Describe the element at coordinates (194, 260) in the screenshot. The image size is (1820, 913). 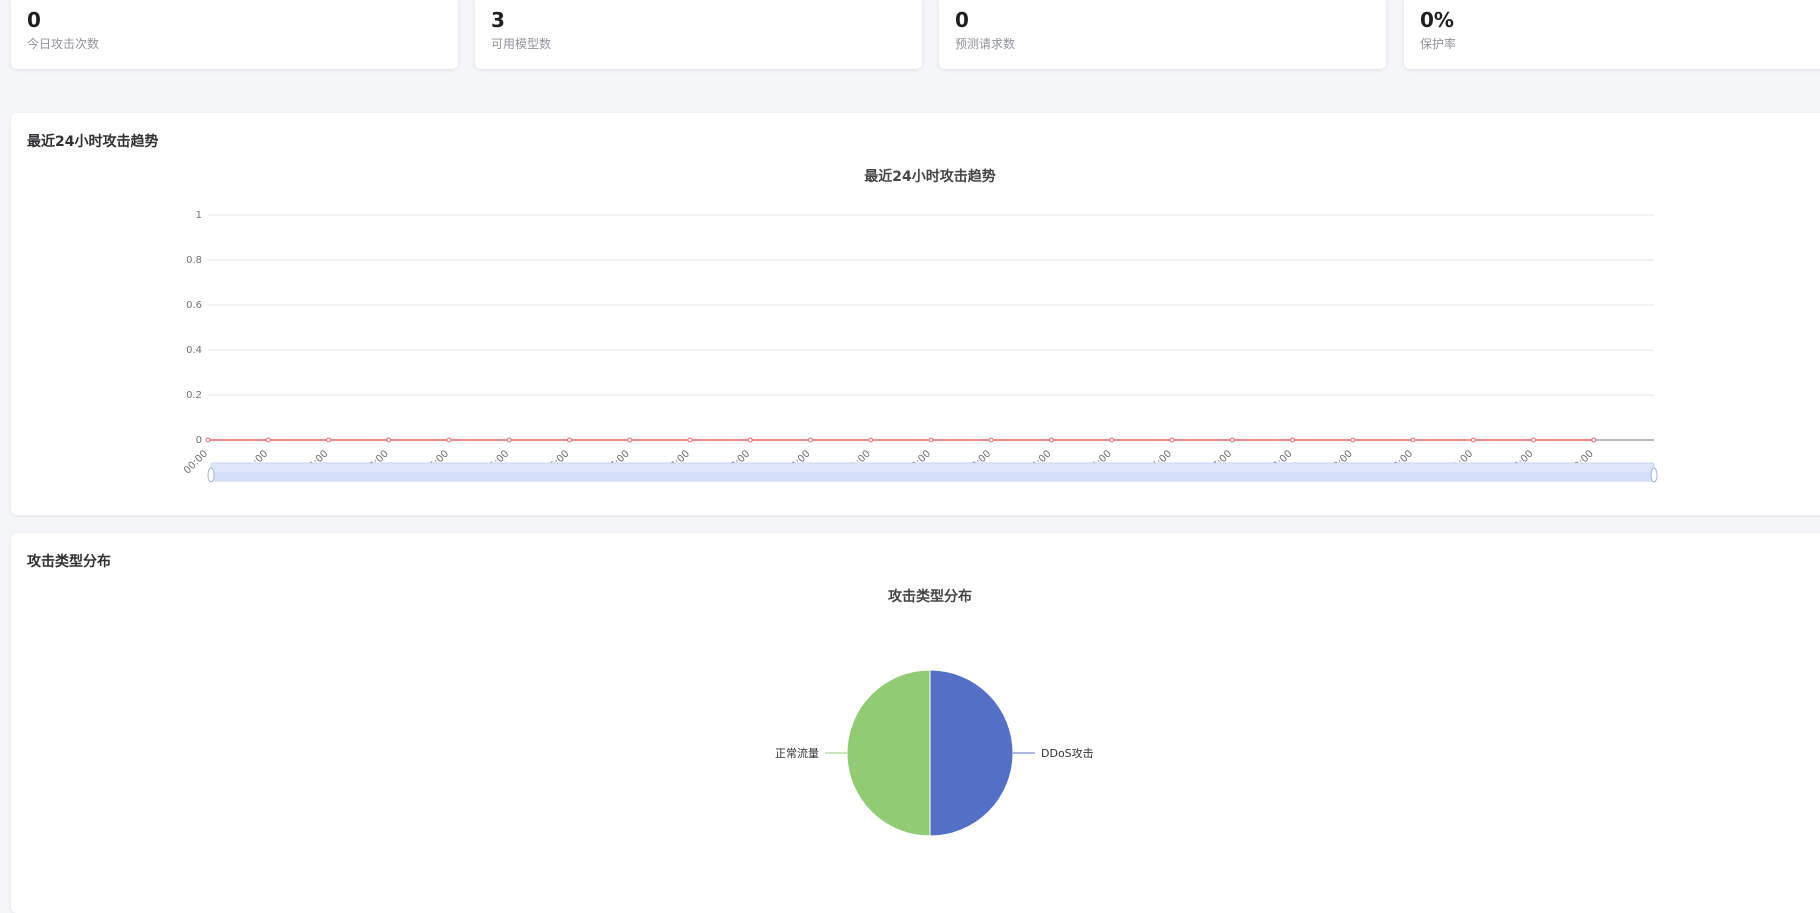
I see `y-tick-label: 0.8` at that location.